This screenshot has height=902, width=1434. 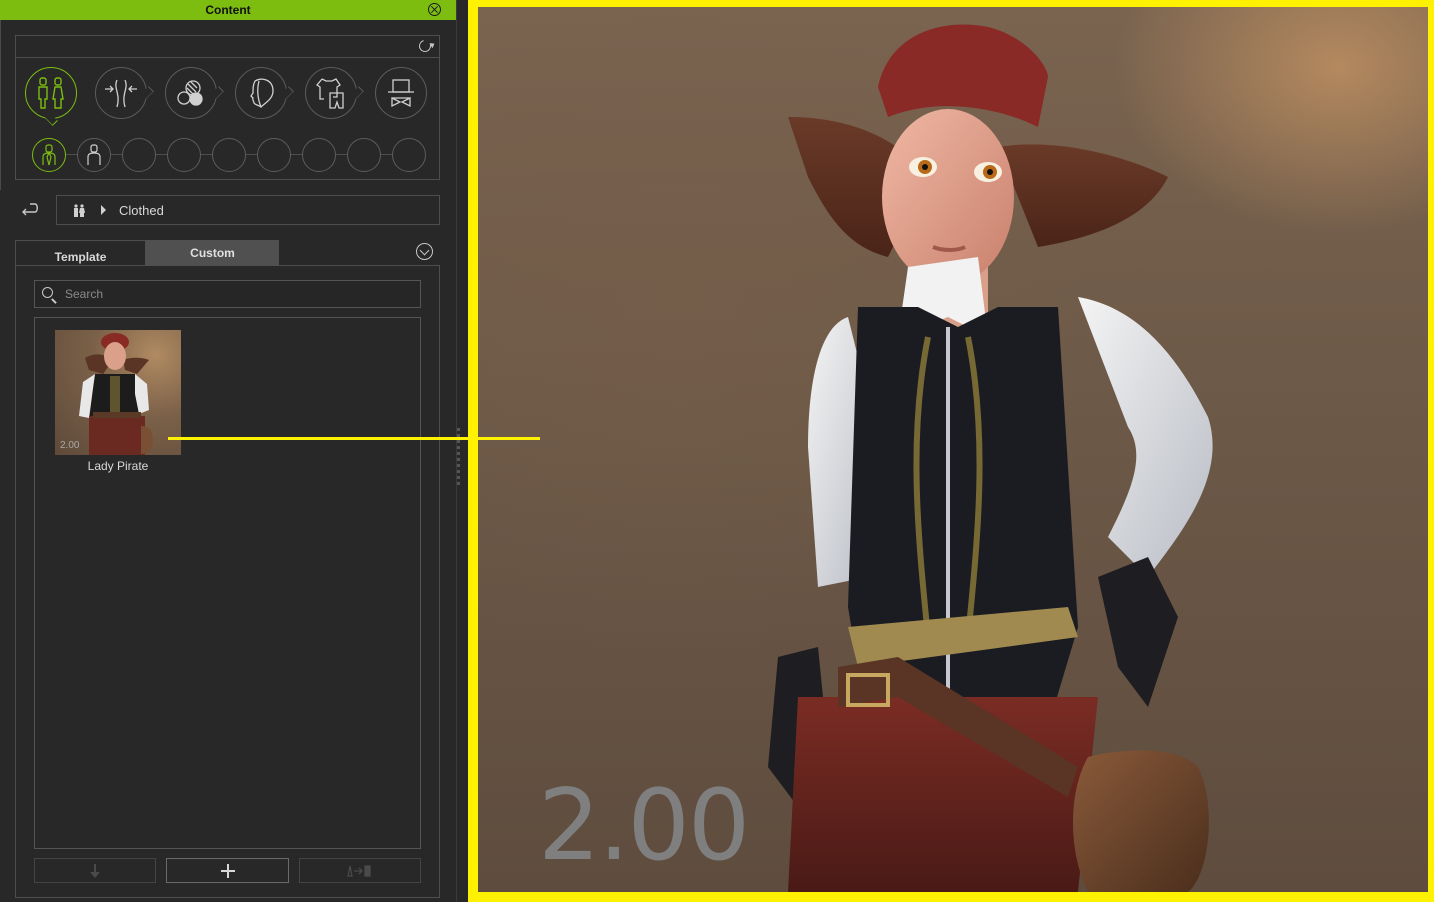 What do you see at coordinates (190, 93) in the screenshot?
I see `skin-spheres-icon` at bounding box center [190, 93].